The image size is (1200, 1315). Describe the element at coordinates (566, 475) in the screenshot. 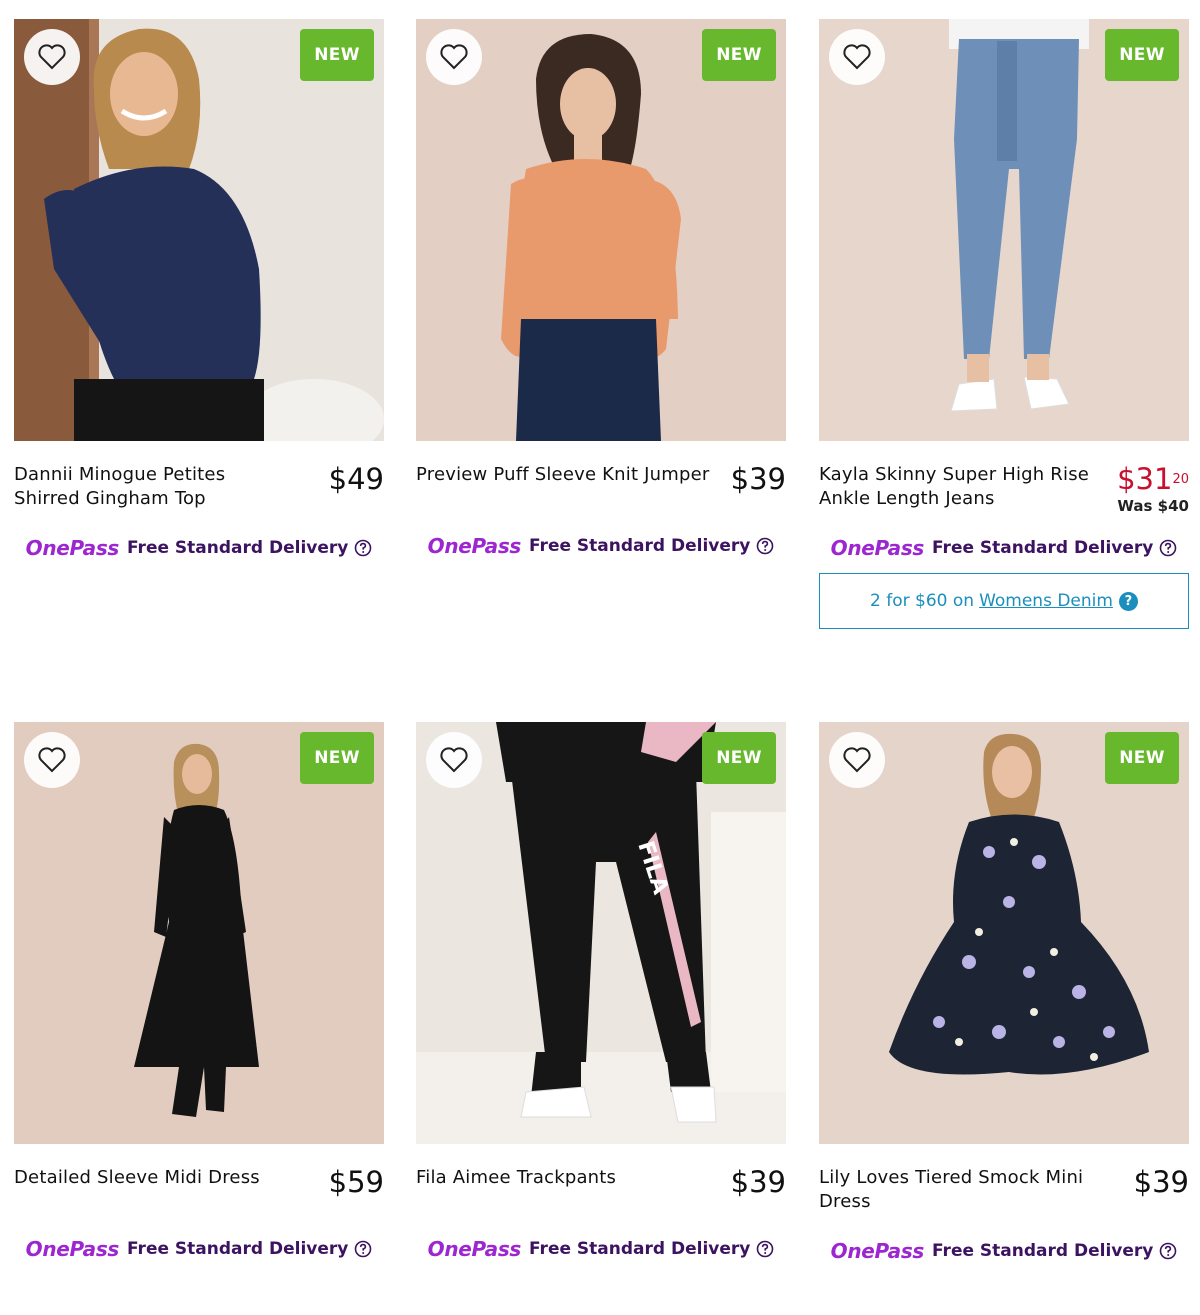

I see `product-title: Preview Puff Sleeve Knit Jumper` at that location.